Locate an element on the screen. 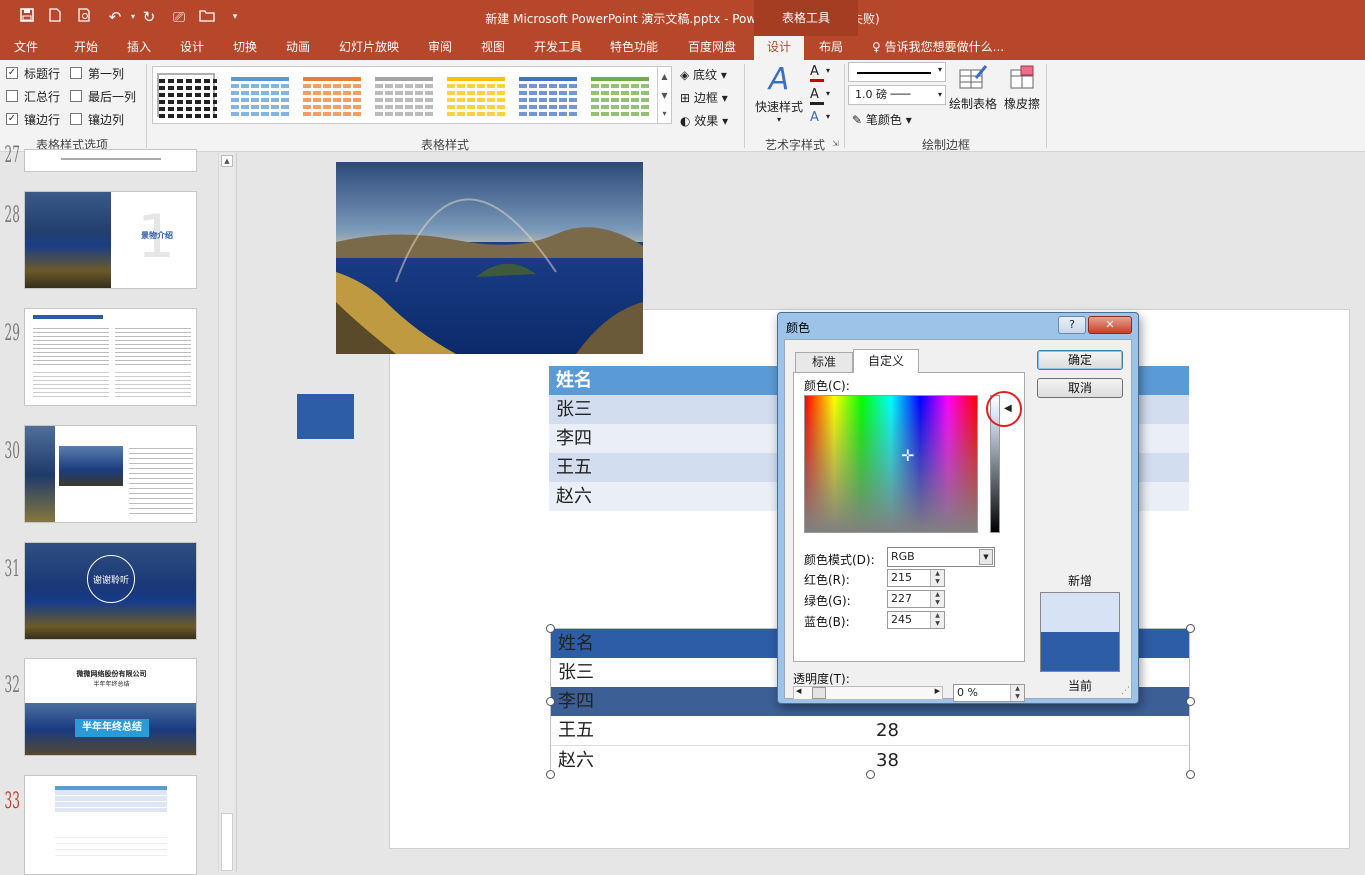 This screenshot has height=875, width=1365. blue-input: 245 ▲ ▼ is located at coordinates (916, 620).